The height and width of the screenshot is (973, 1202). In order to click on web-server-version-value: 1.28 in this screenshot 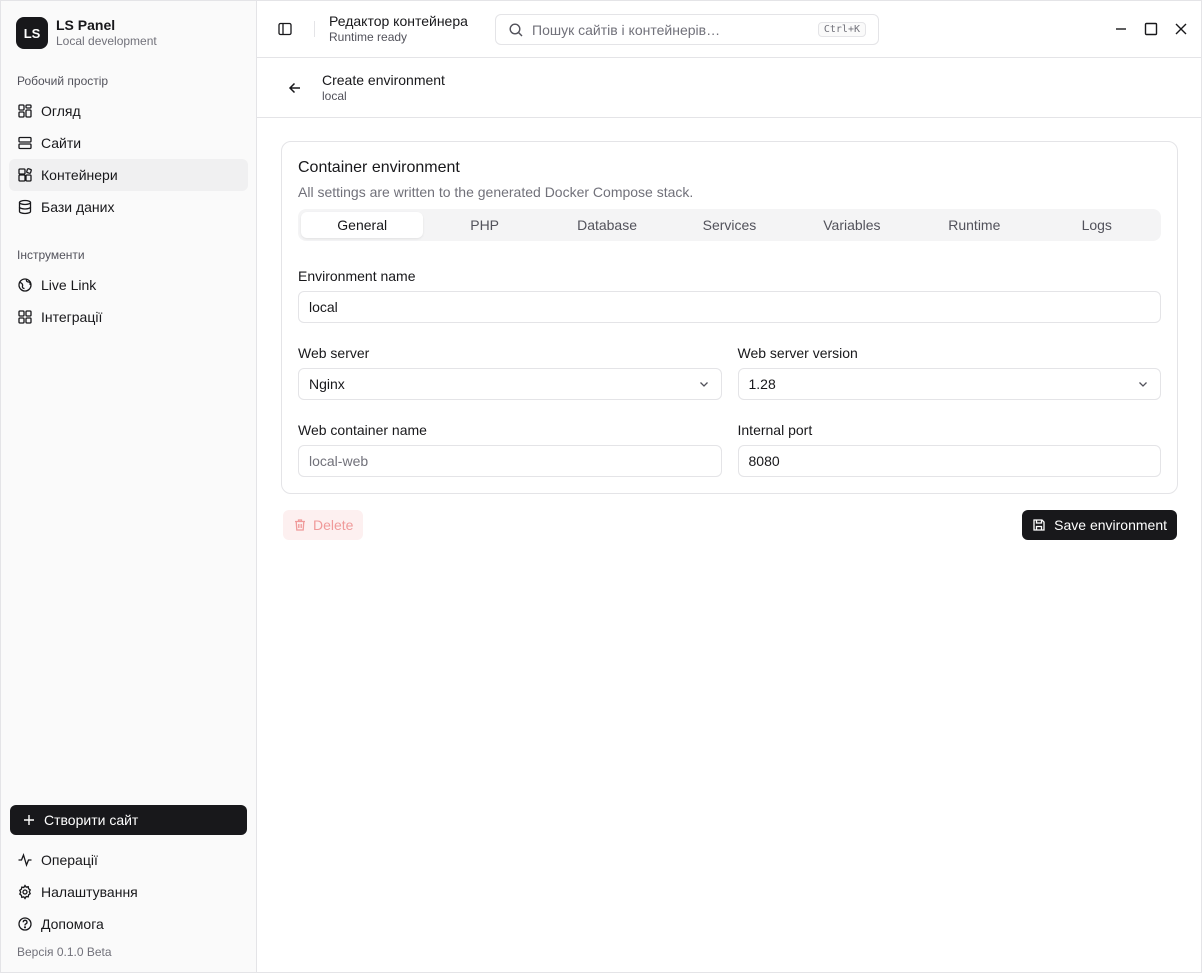, I will do `click(762, 384)`.